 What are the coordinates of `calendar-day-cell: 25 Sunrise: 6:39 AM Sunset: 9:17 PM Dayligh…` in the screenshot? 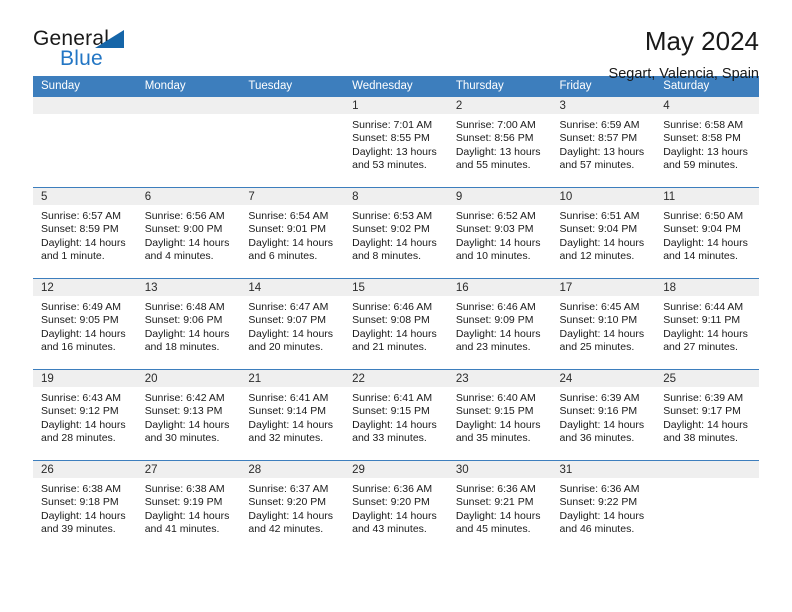 It's located at (707, 415).